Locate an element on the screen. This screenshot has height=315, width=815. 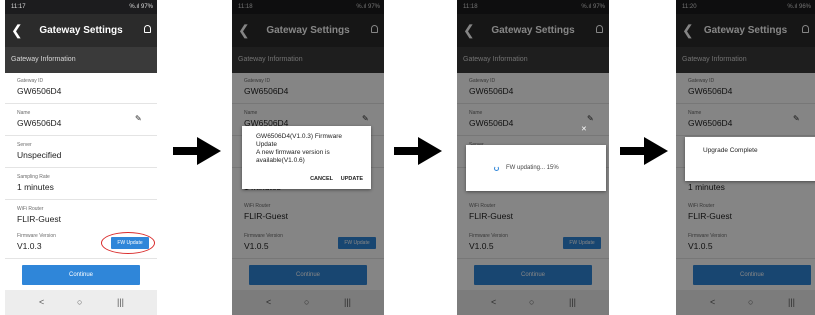
sampling-rate-value: 1 minutes is located at coordinates (35, 187).